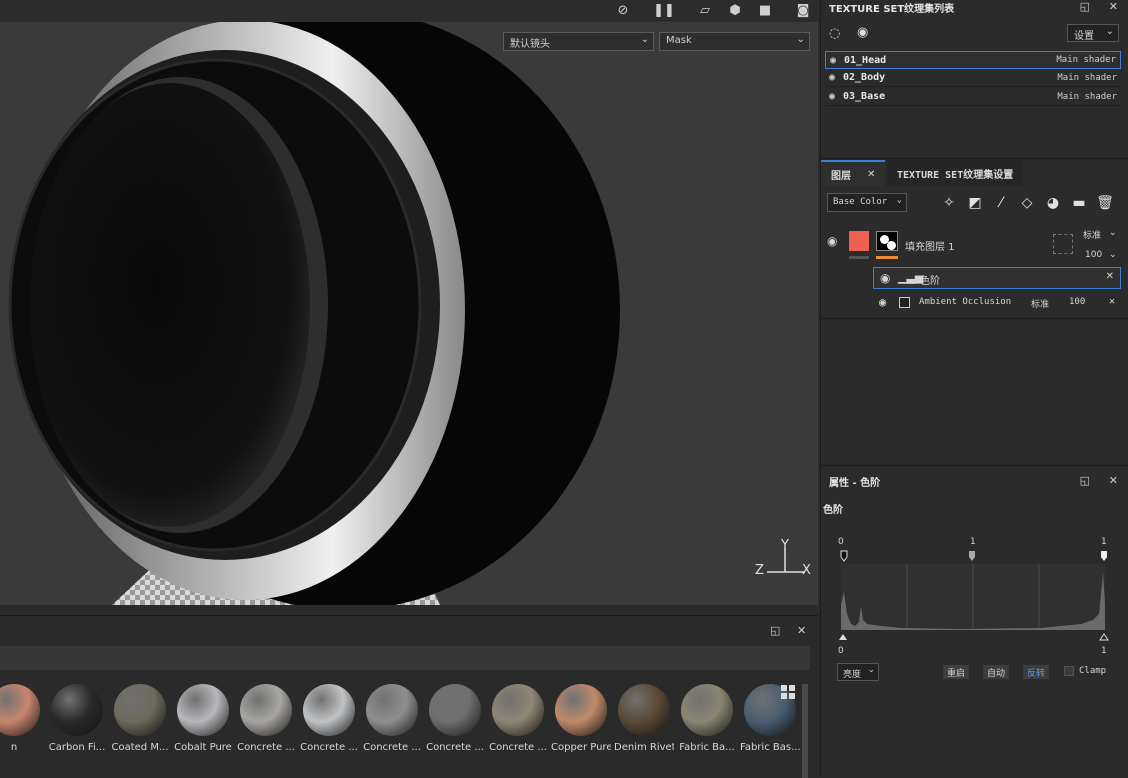 This screenshot has width=1128, height=778. What do you see at coordinates (858, 672) in the screenshot?
I see `mode-dropdown: 亮度 ⌄` at bounding box center [858, 672].